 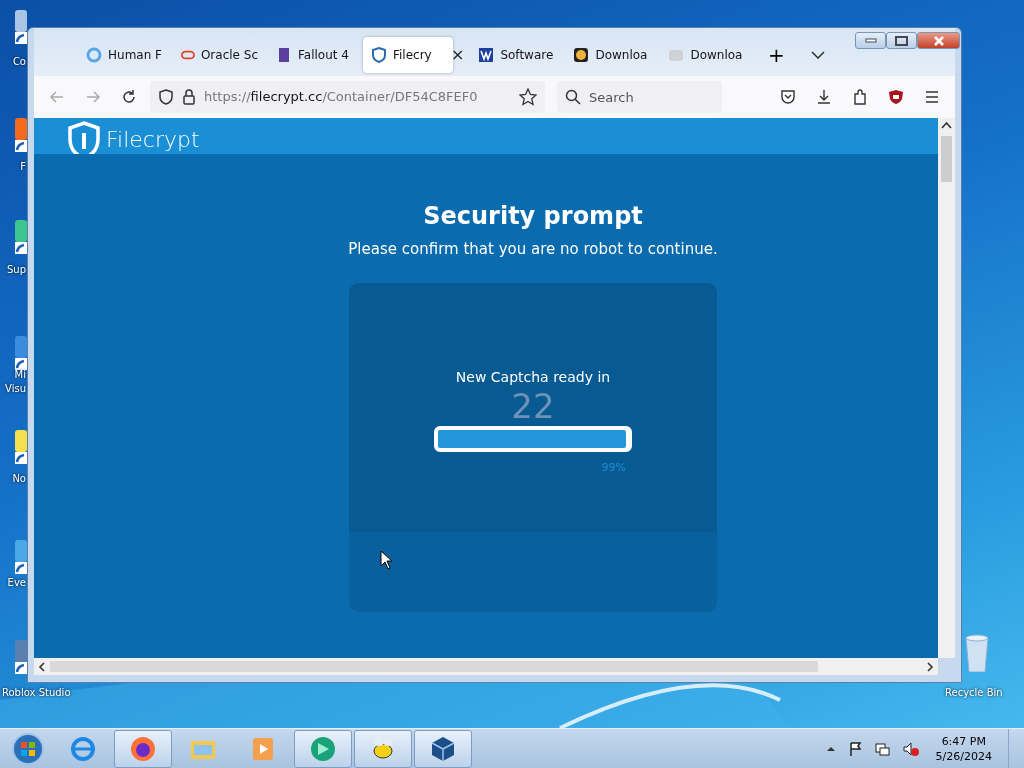 What do you see at coordinates (19, 478) in the screenshot?
I see `icon-label: No` at bounding box center [19, 478].